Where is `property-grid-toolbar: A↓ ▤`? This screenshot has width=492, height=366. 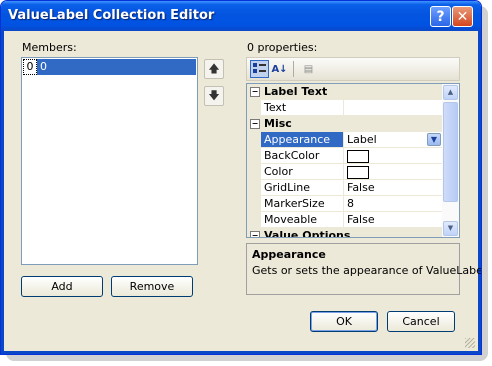 property-grid-toolbar: A↓ ▤ is located at coordinates (353, 69).